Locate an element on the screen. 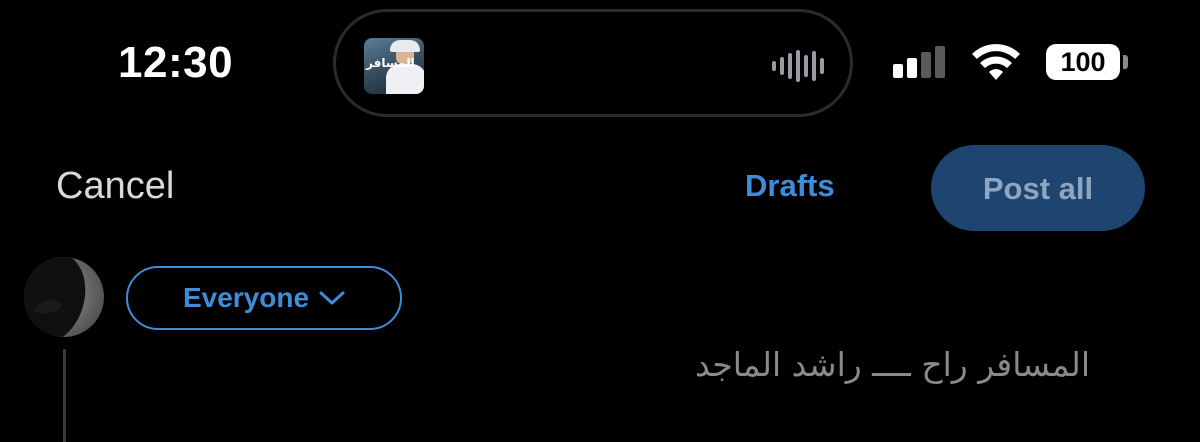  chevron-down-icon is located at coordinates (332, 298).